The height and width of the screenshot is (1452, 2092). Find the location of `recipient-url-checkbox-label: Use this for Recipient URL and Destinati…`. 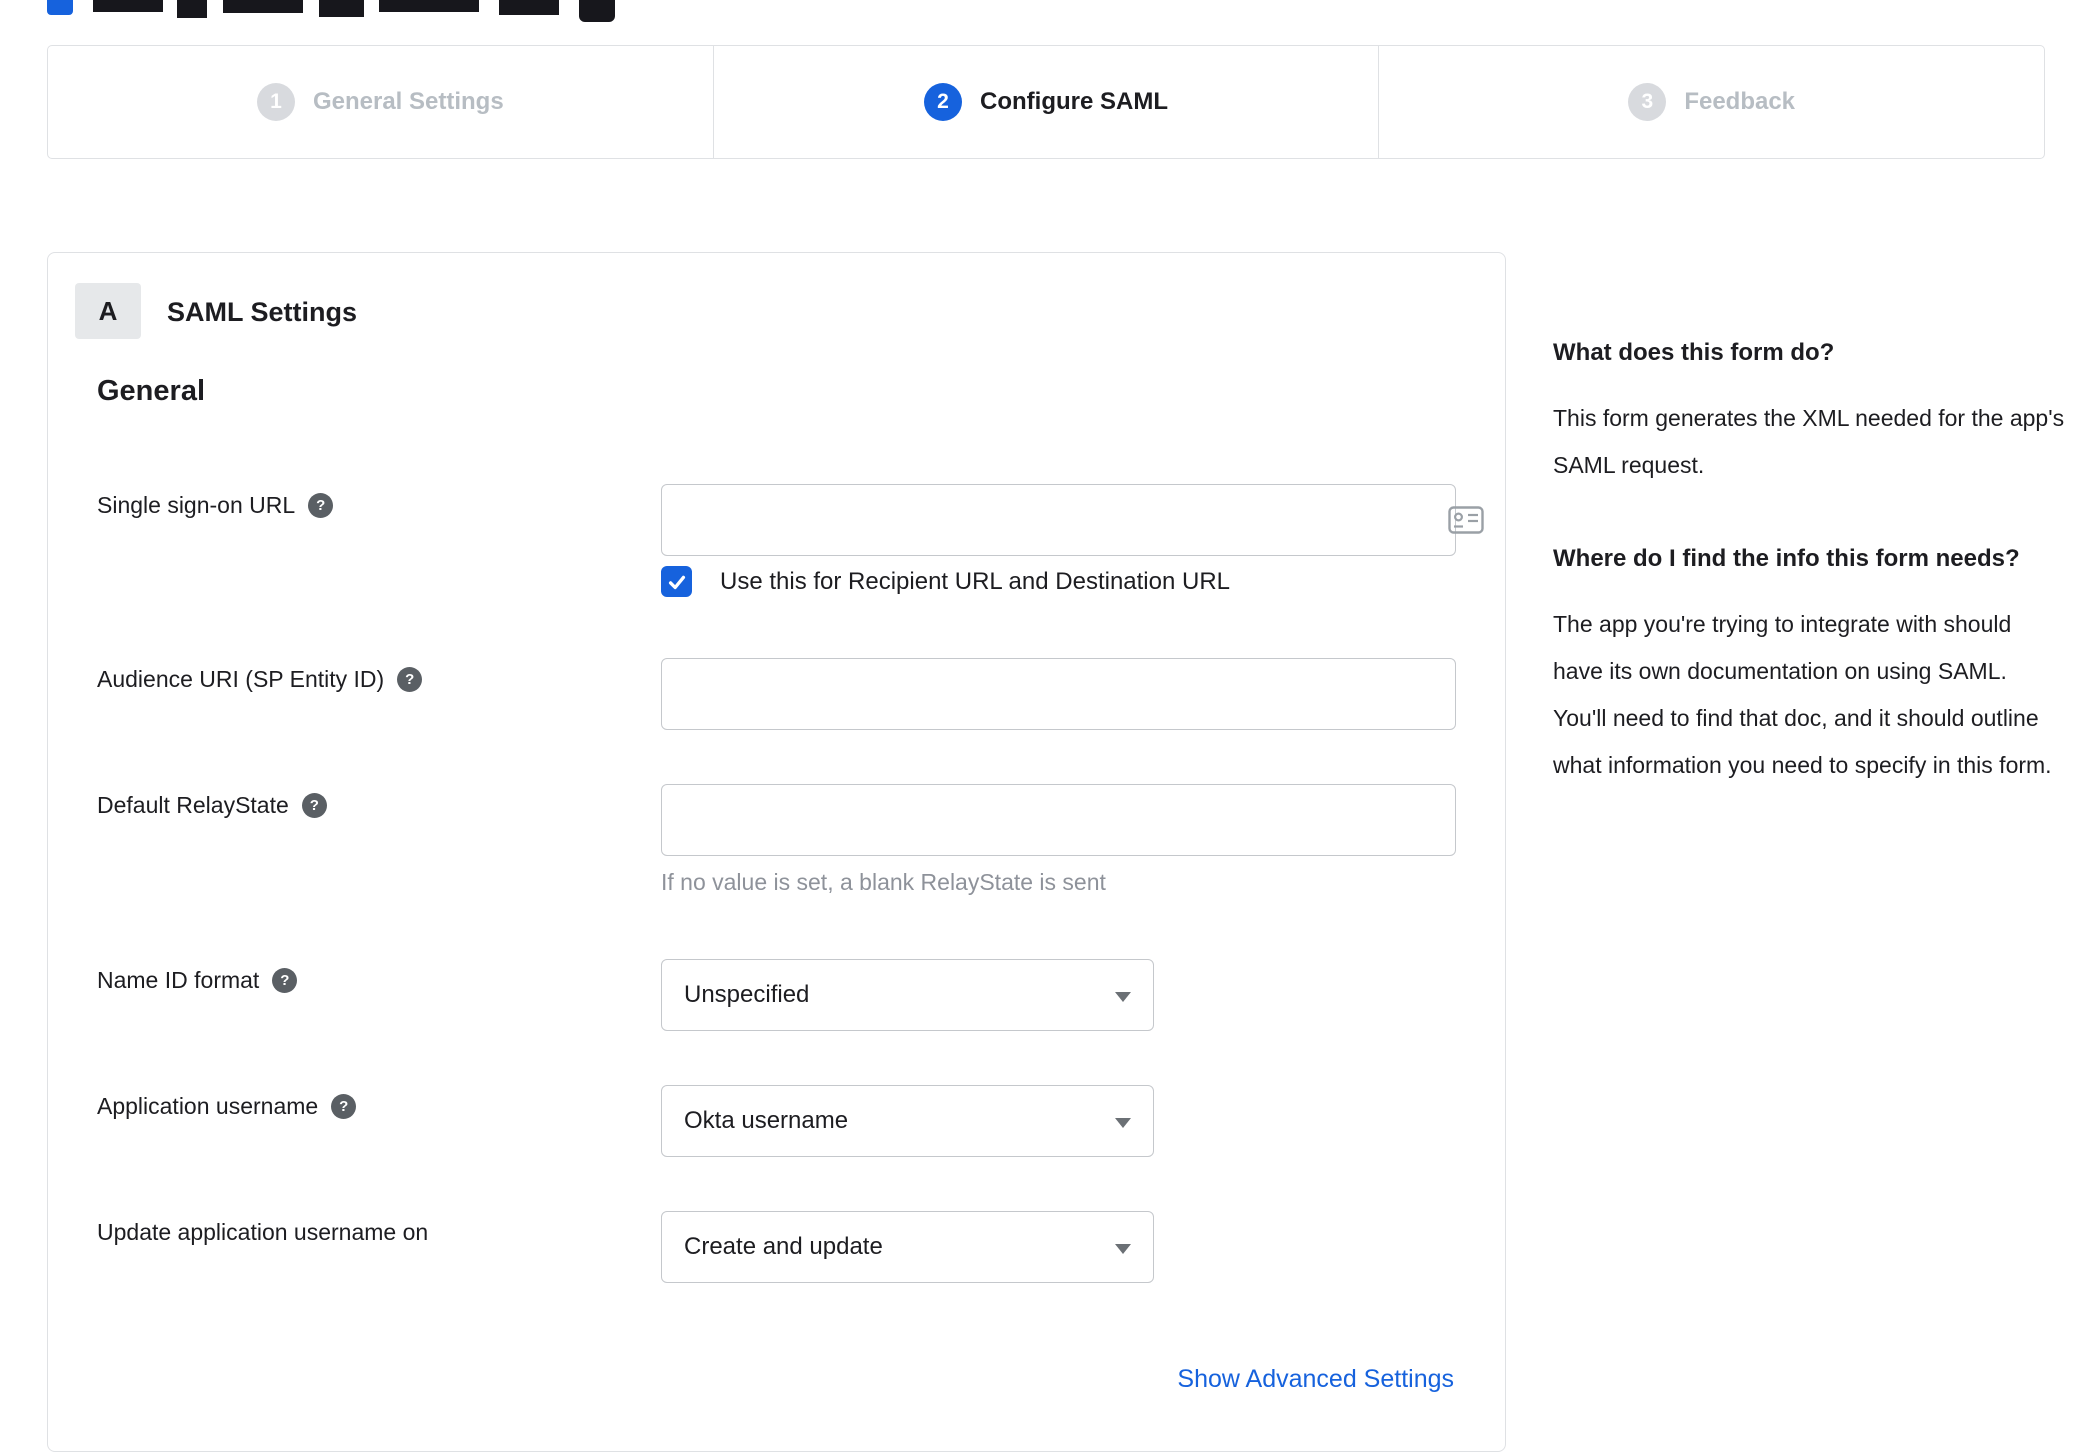

recipient-url-checkbox-label: Use this for Recipient URL and Destinati… is located at coordinates (975, 581).